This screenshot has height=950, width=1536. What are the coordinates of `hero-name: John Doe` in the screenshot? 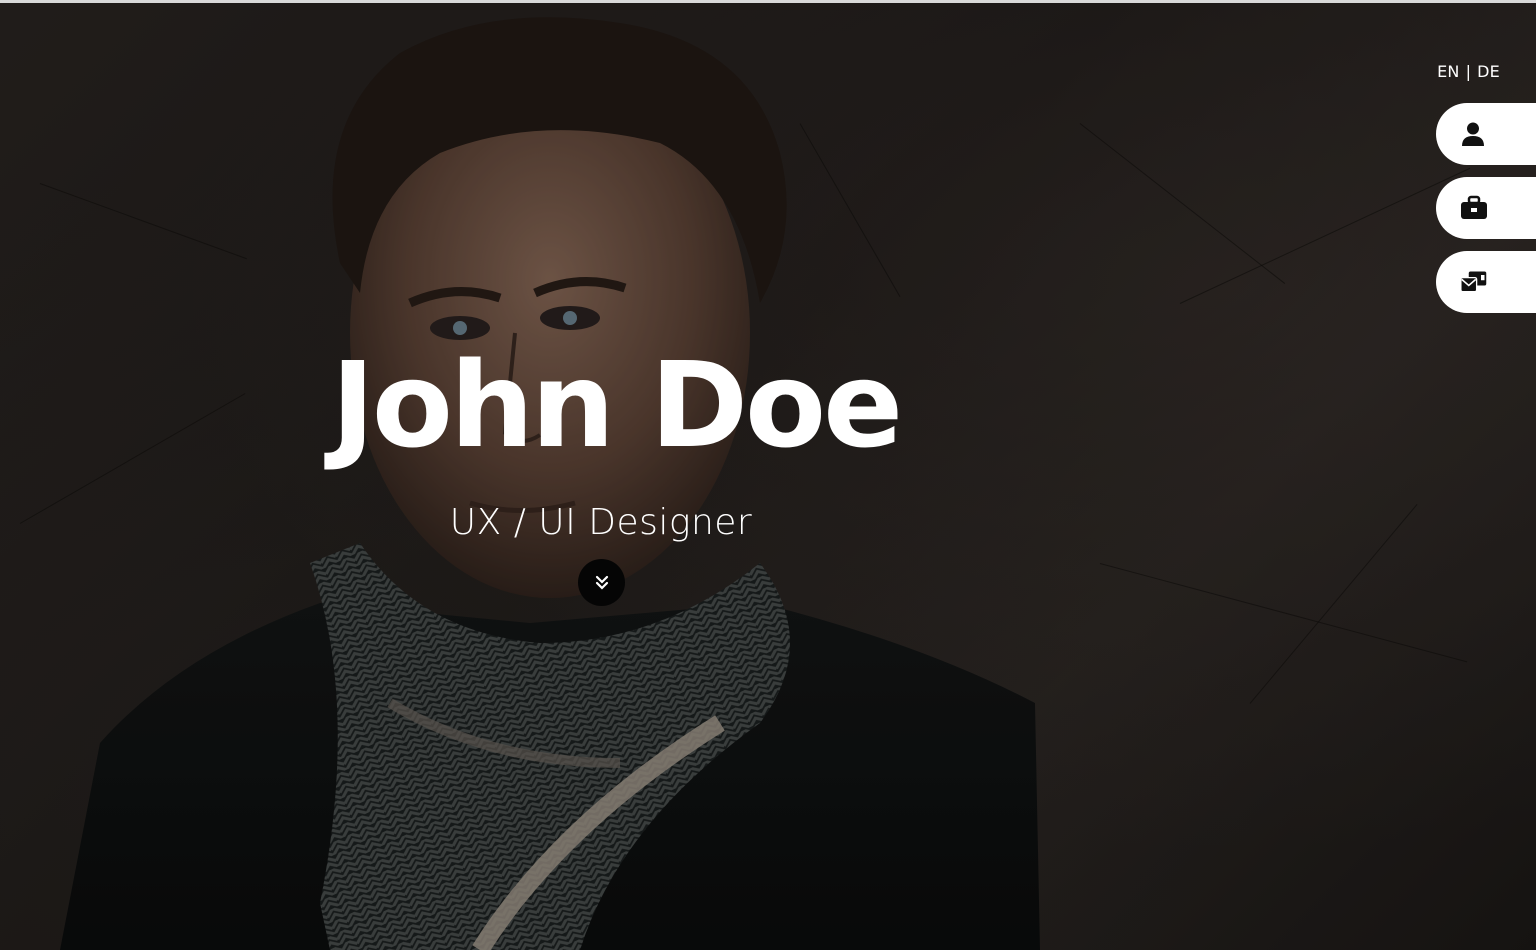 It's located at (617, 405).